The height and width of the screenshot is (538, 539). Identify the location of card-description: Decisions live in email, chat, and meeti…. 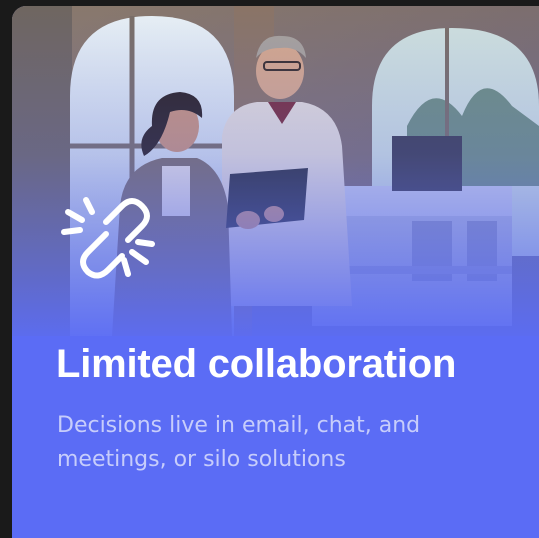
(239, 442).